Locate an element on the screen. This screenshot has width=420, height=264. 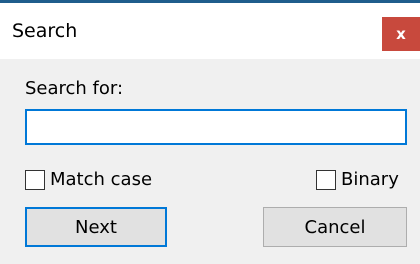
match-case-option: Match case is located at coordinates (88, 180).